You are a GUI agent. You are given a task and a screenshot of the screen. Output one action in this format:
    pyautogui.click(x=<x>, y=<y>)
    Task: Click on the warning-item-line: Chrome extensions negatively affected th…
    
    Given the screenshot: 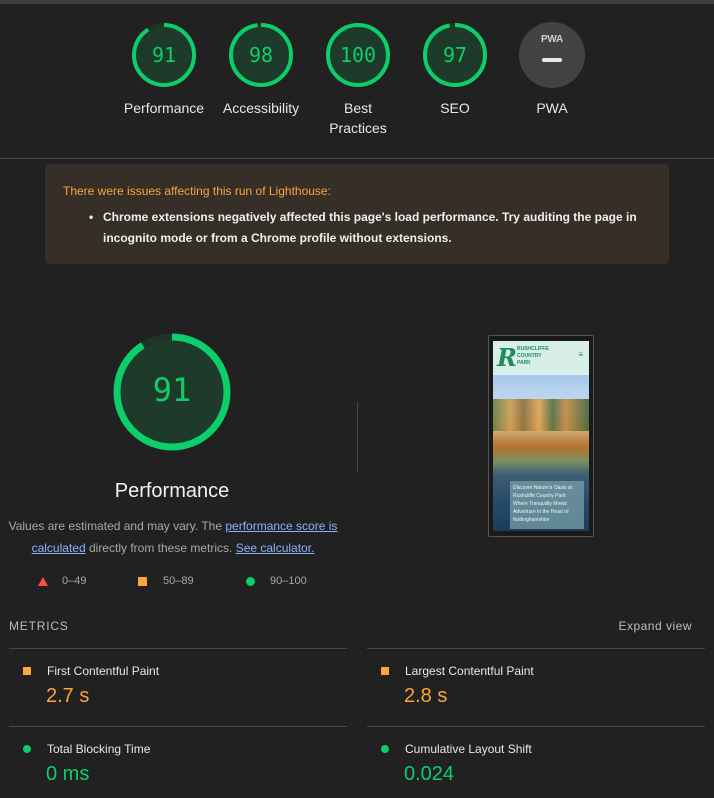 What is the action you would take?
    pyautogui.click(x=370, y=217)
    